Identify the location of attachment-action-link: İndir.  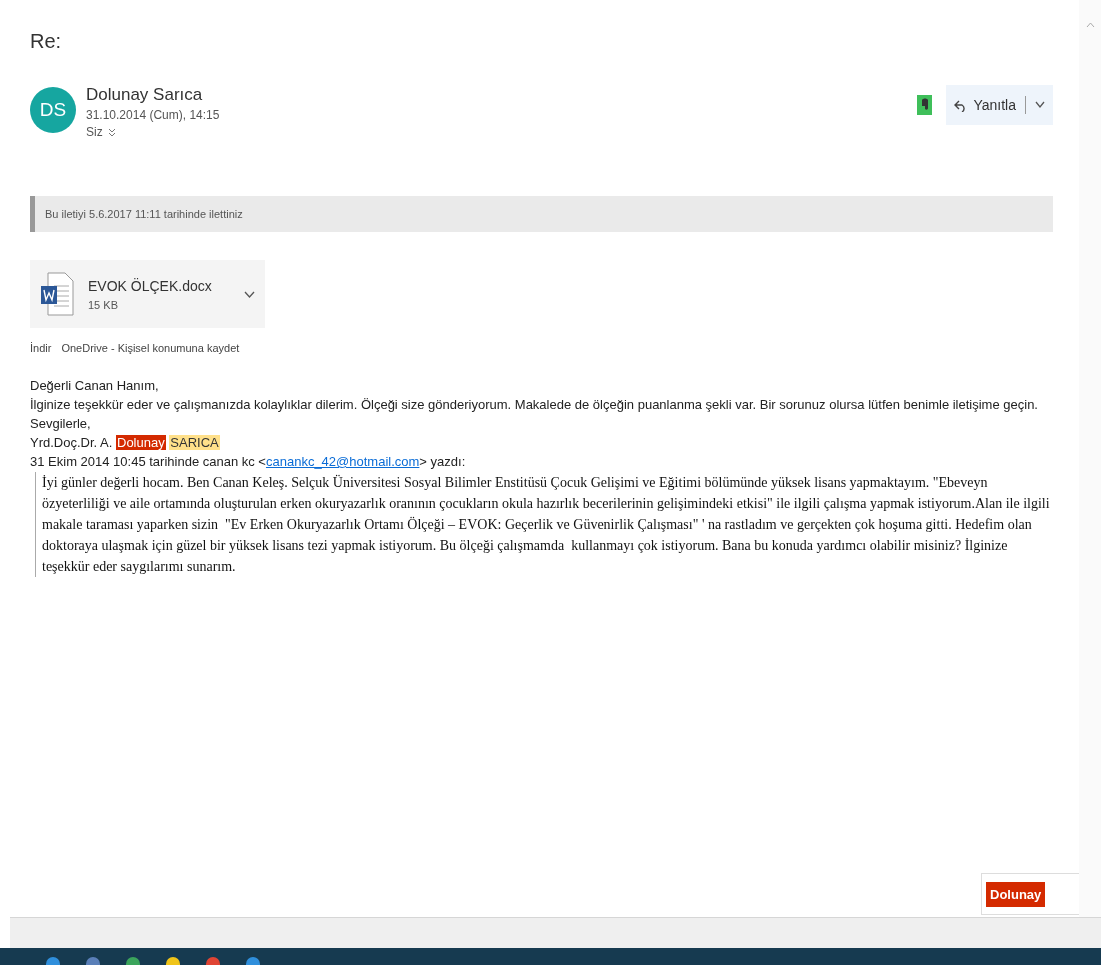
(41, 348).